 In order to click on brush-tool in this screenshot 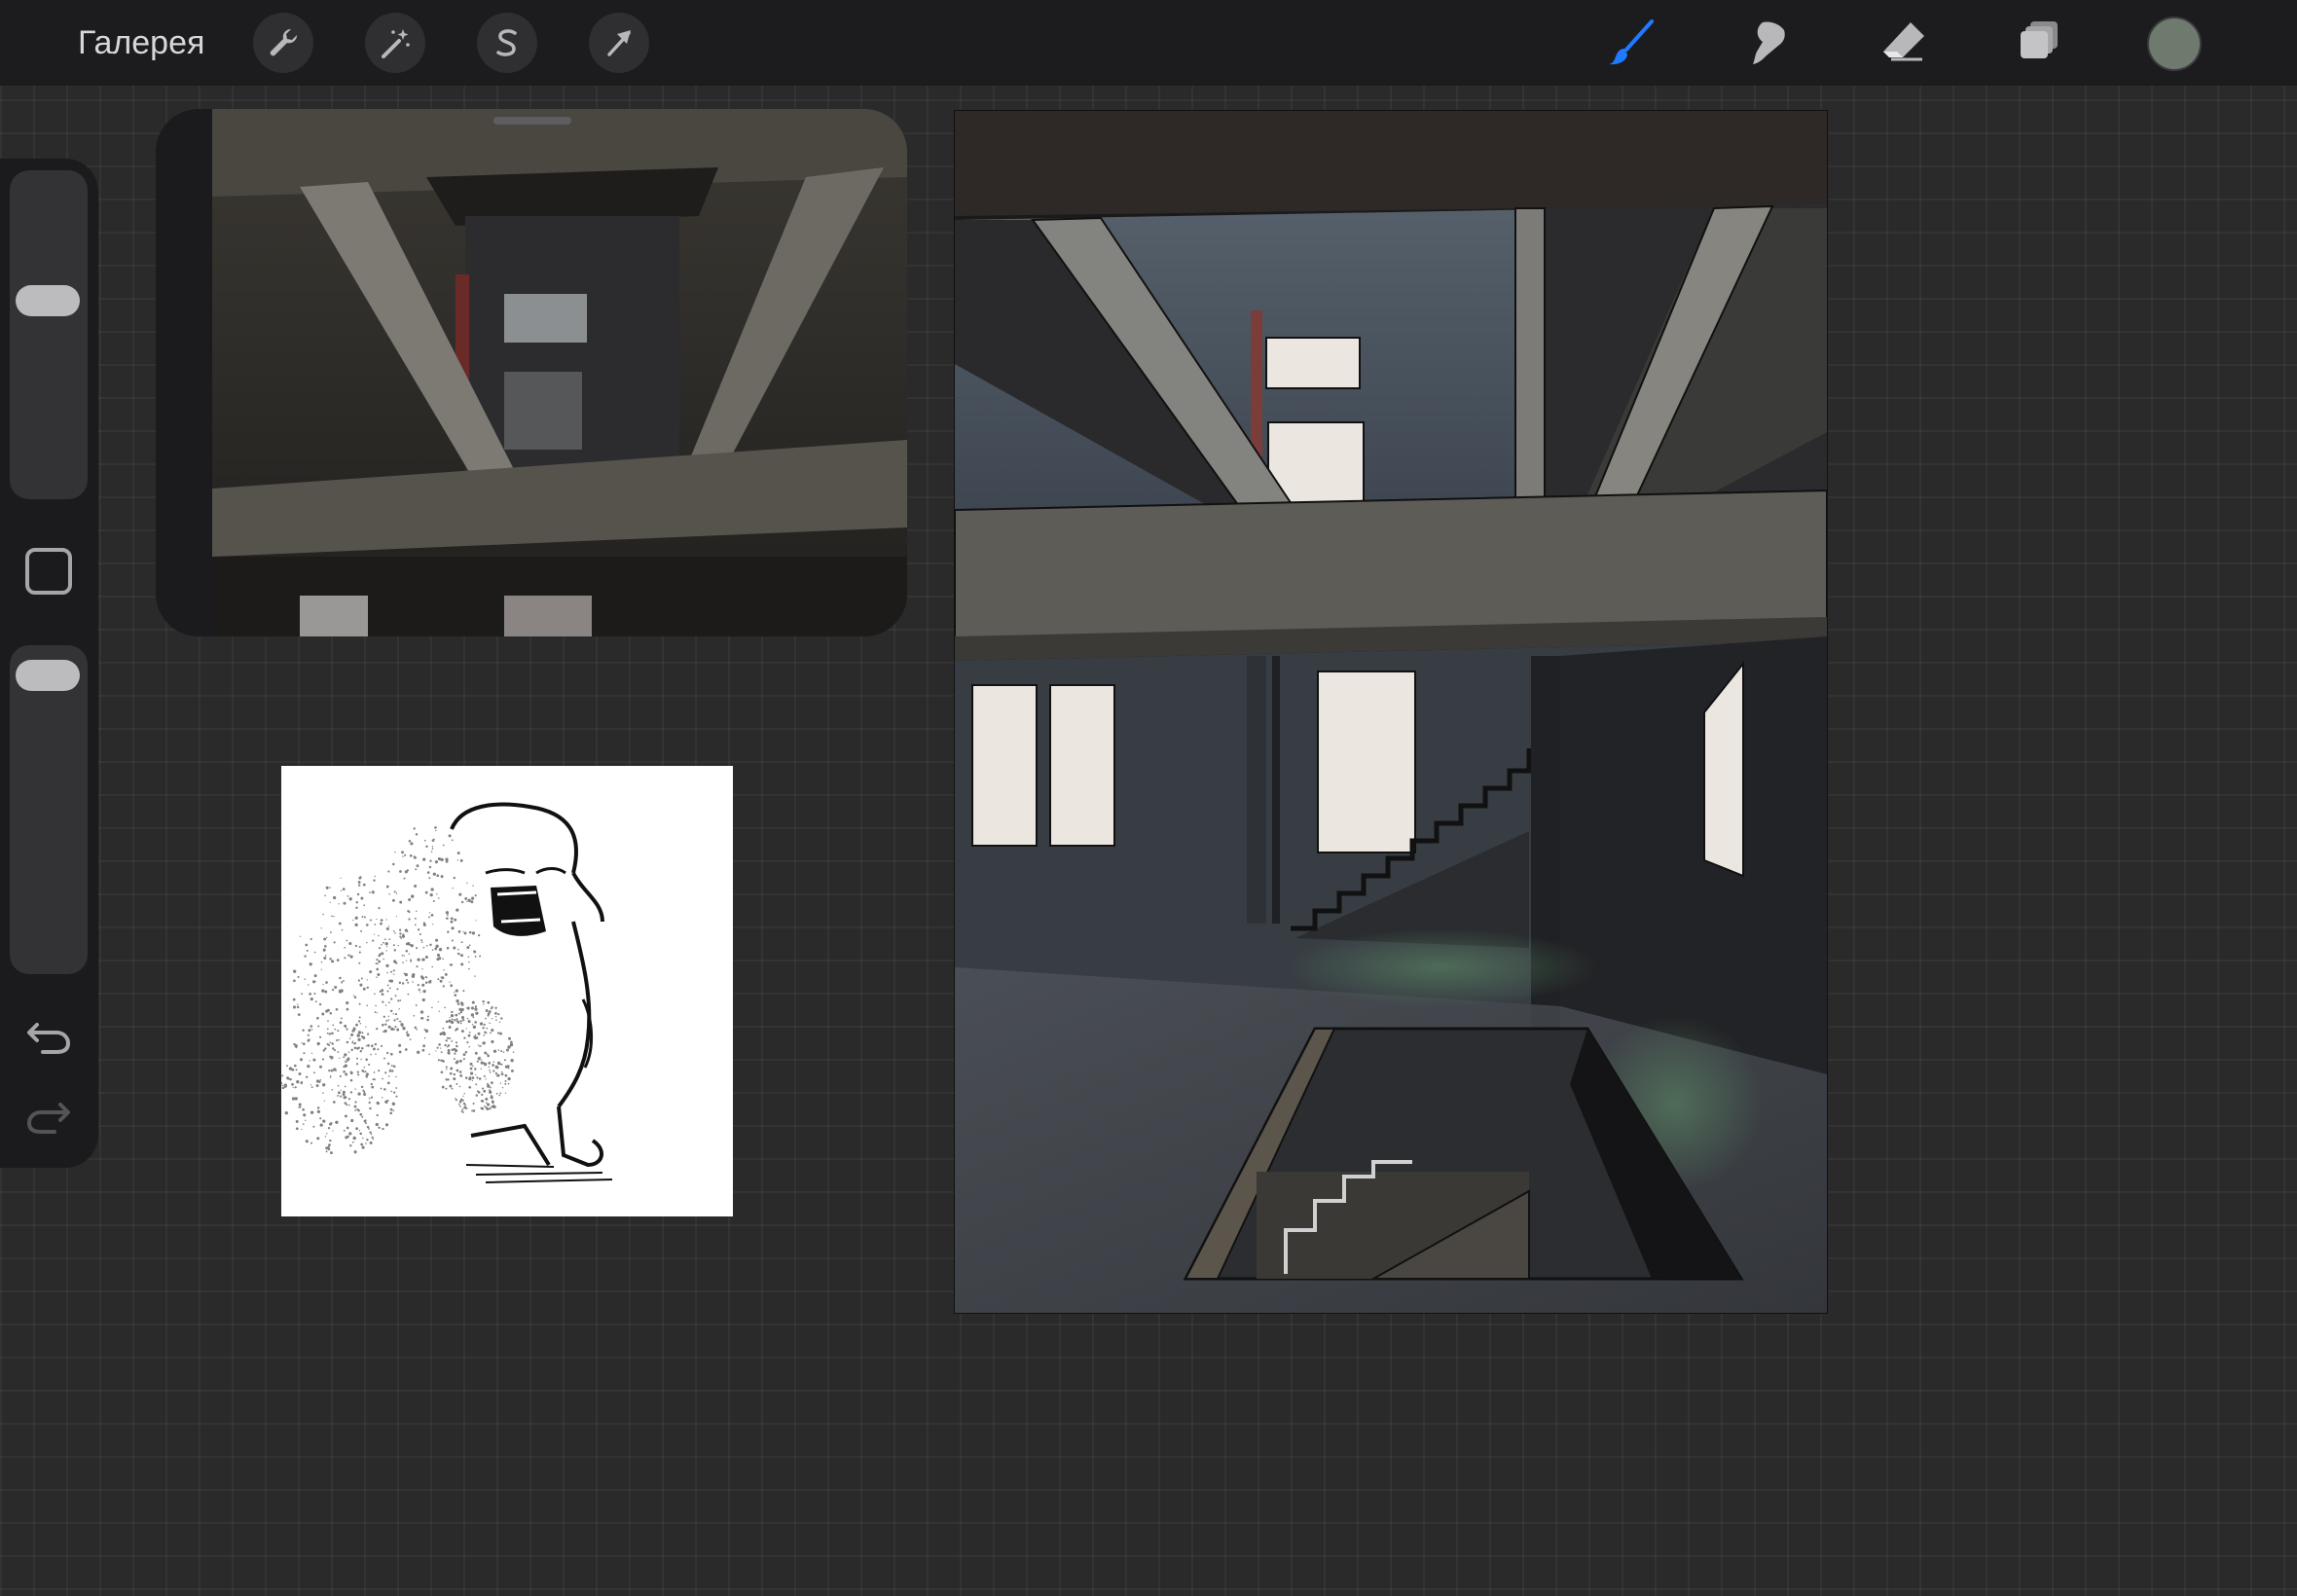, I will do `click(1631, 43)`.